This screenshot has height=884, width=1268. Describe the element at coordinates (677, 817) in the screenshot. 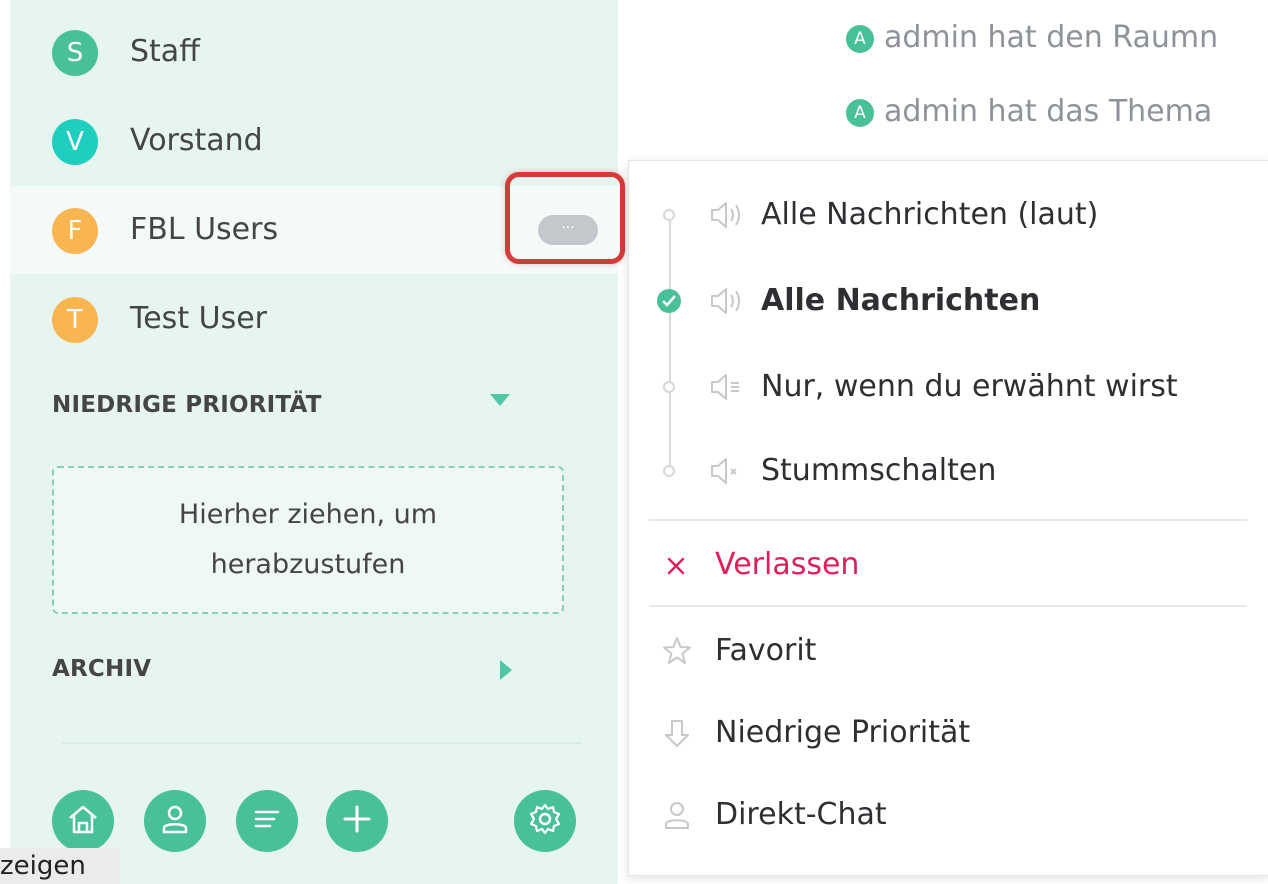

I see `person-icon` at that location.